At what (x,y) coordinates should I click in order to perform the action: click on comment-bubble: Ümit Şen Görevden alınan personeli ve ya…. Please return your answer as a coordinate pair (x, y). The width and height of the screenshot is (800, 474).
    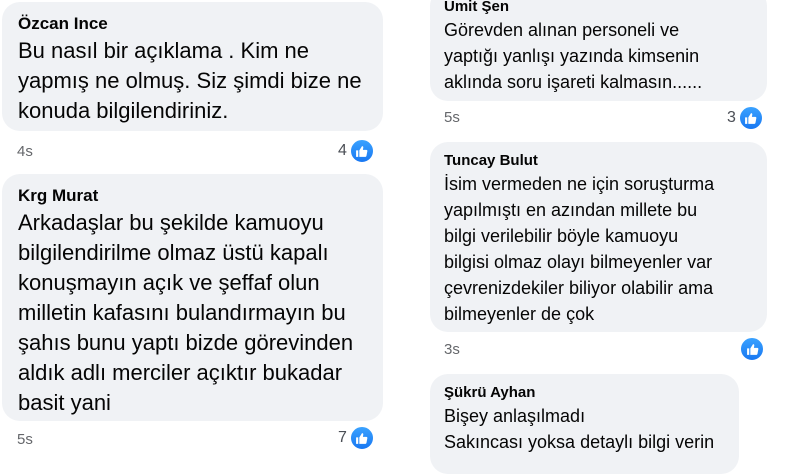
    Looking at the image, I should click on (598, 50).